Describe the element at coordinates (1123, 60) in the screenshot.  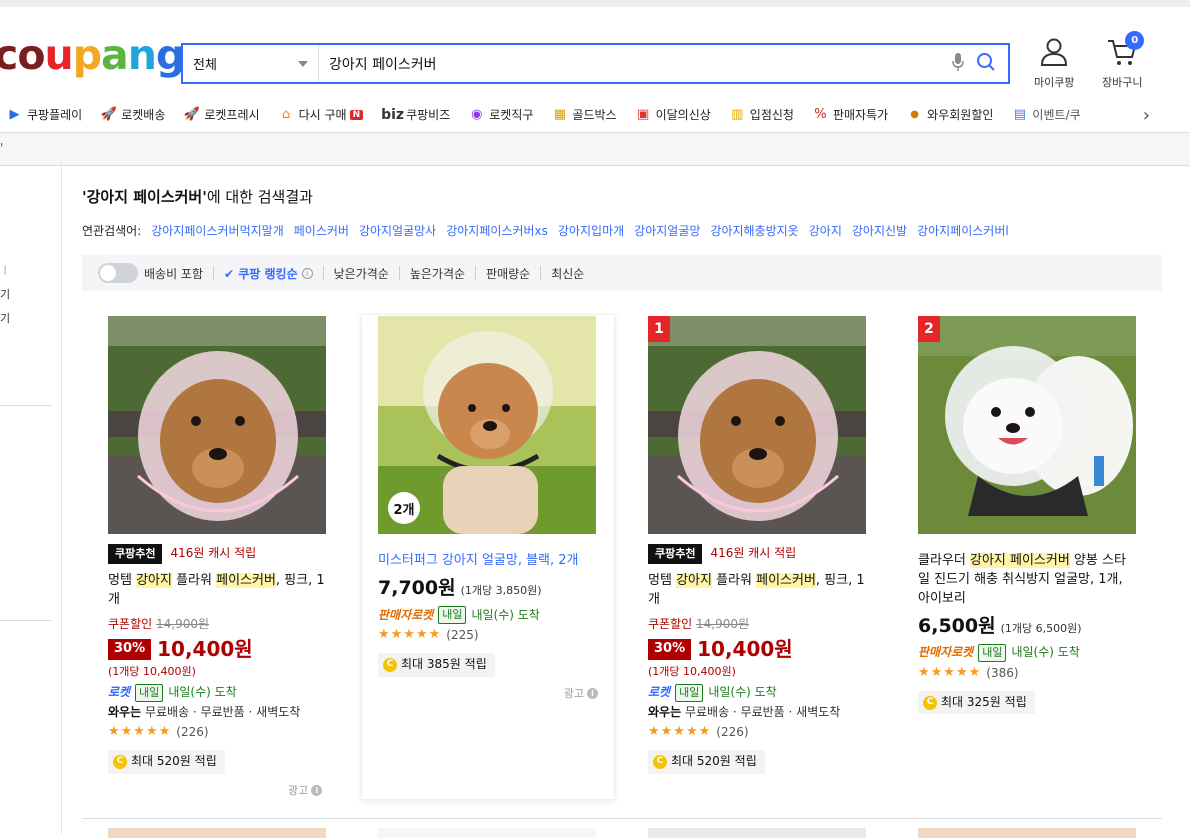
I see `cart-button: 0 장바구니` at that location.